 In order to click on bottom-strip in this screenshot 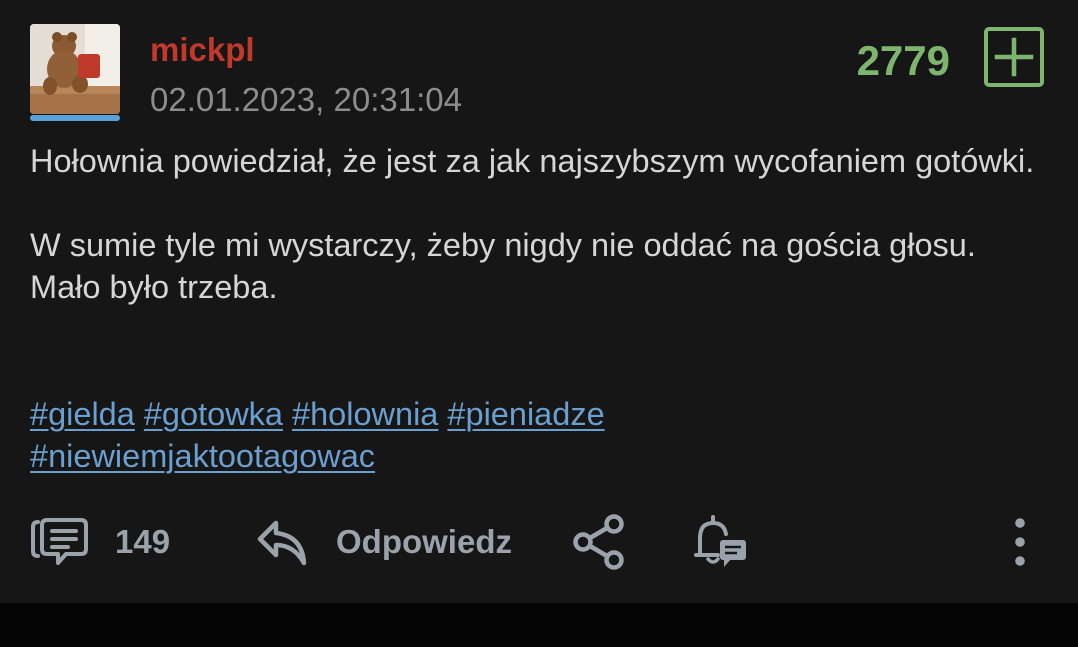, I will do `click(539, 625)`.